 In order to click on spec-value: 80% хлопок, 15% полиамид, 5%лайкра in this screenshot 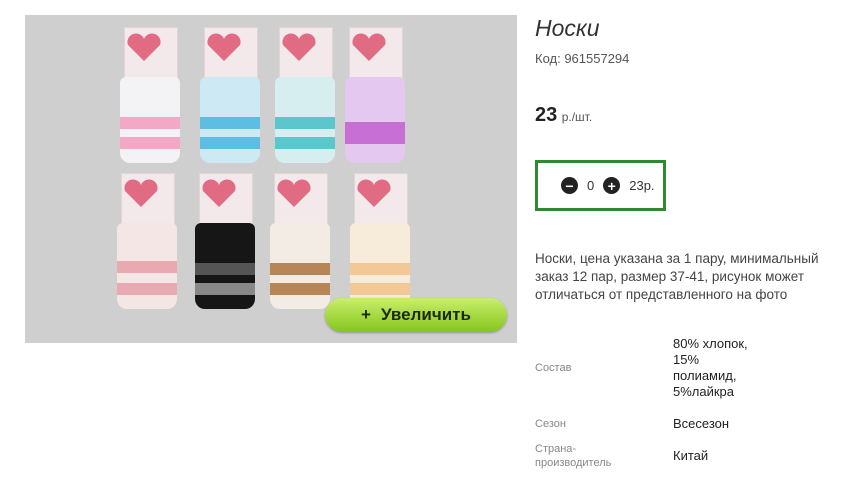, I will do `click(710, 367)`.